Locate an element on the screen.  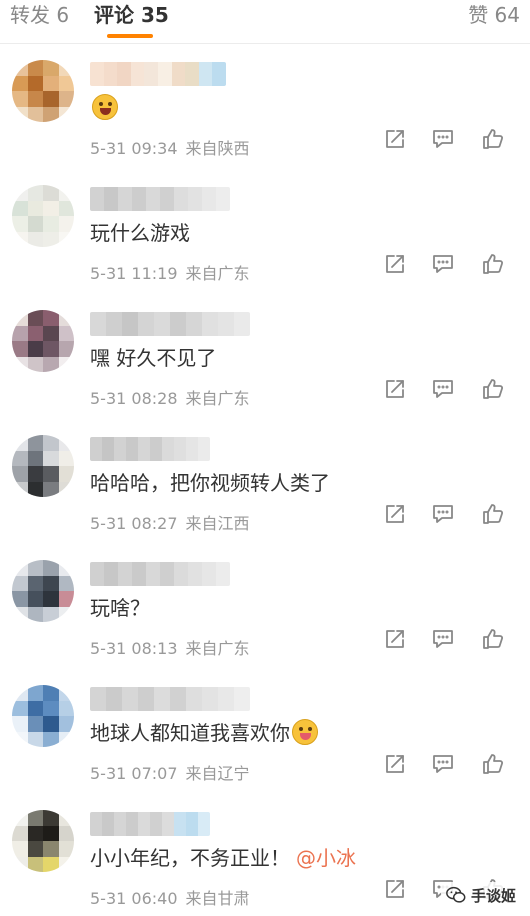
comment-body: 嘿 好久不见了 is located at coordinates (153, 358).